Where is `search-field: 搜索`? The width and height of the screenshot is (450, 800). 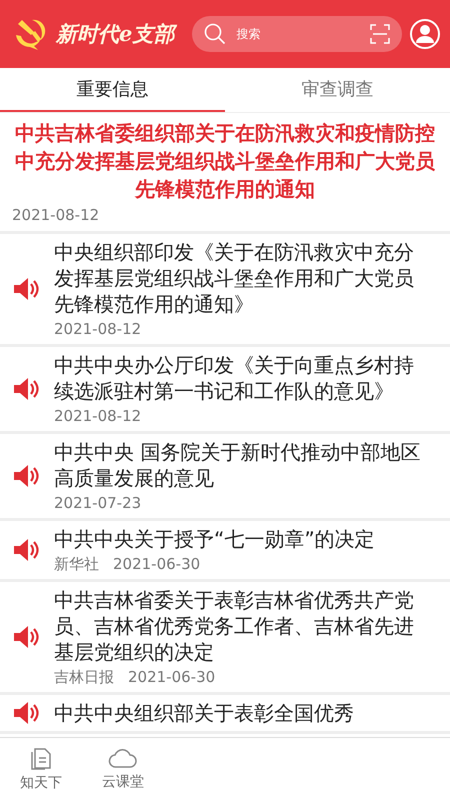
search-field: 搜索 is located at coordinates (298, 34).